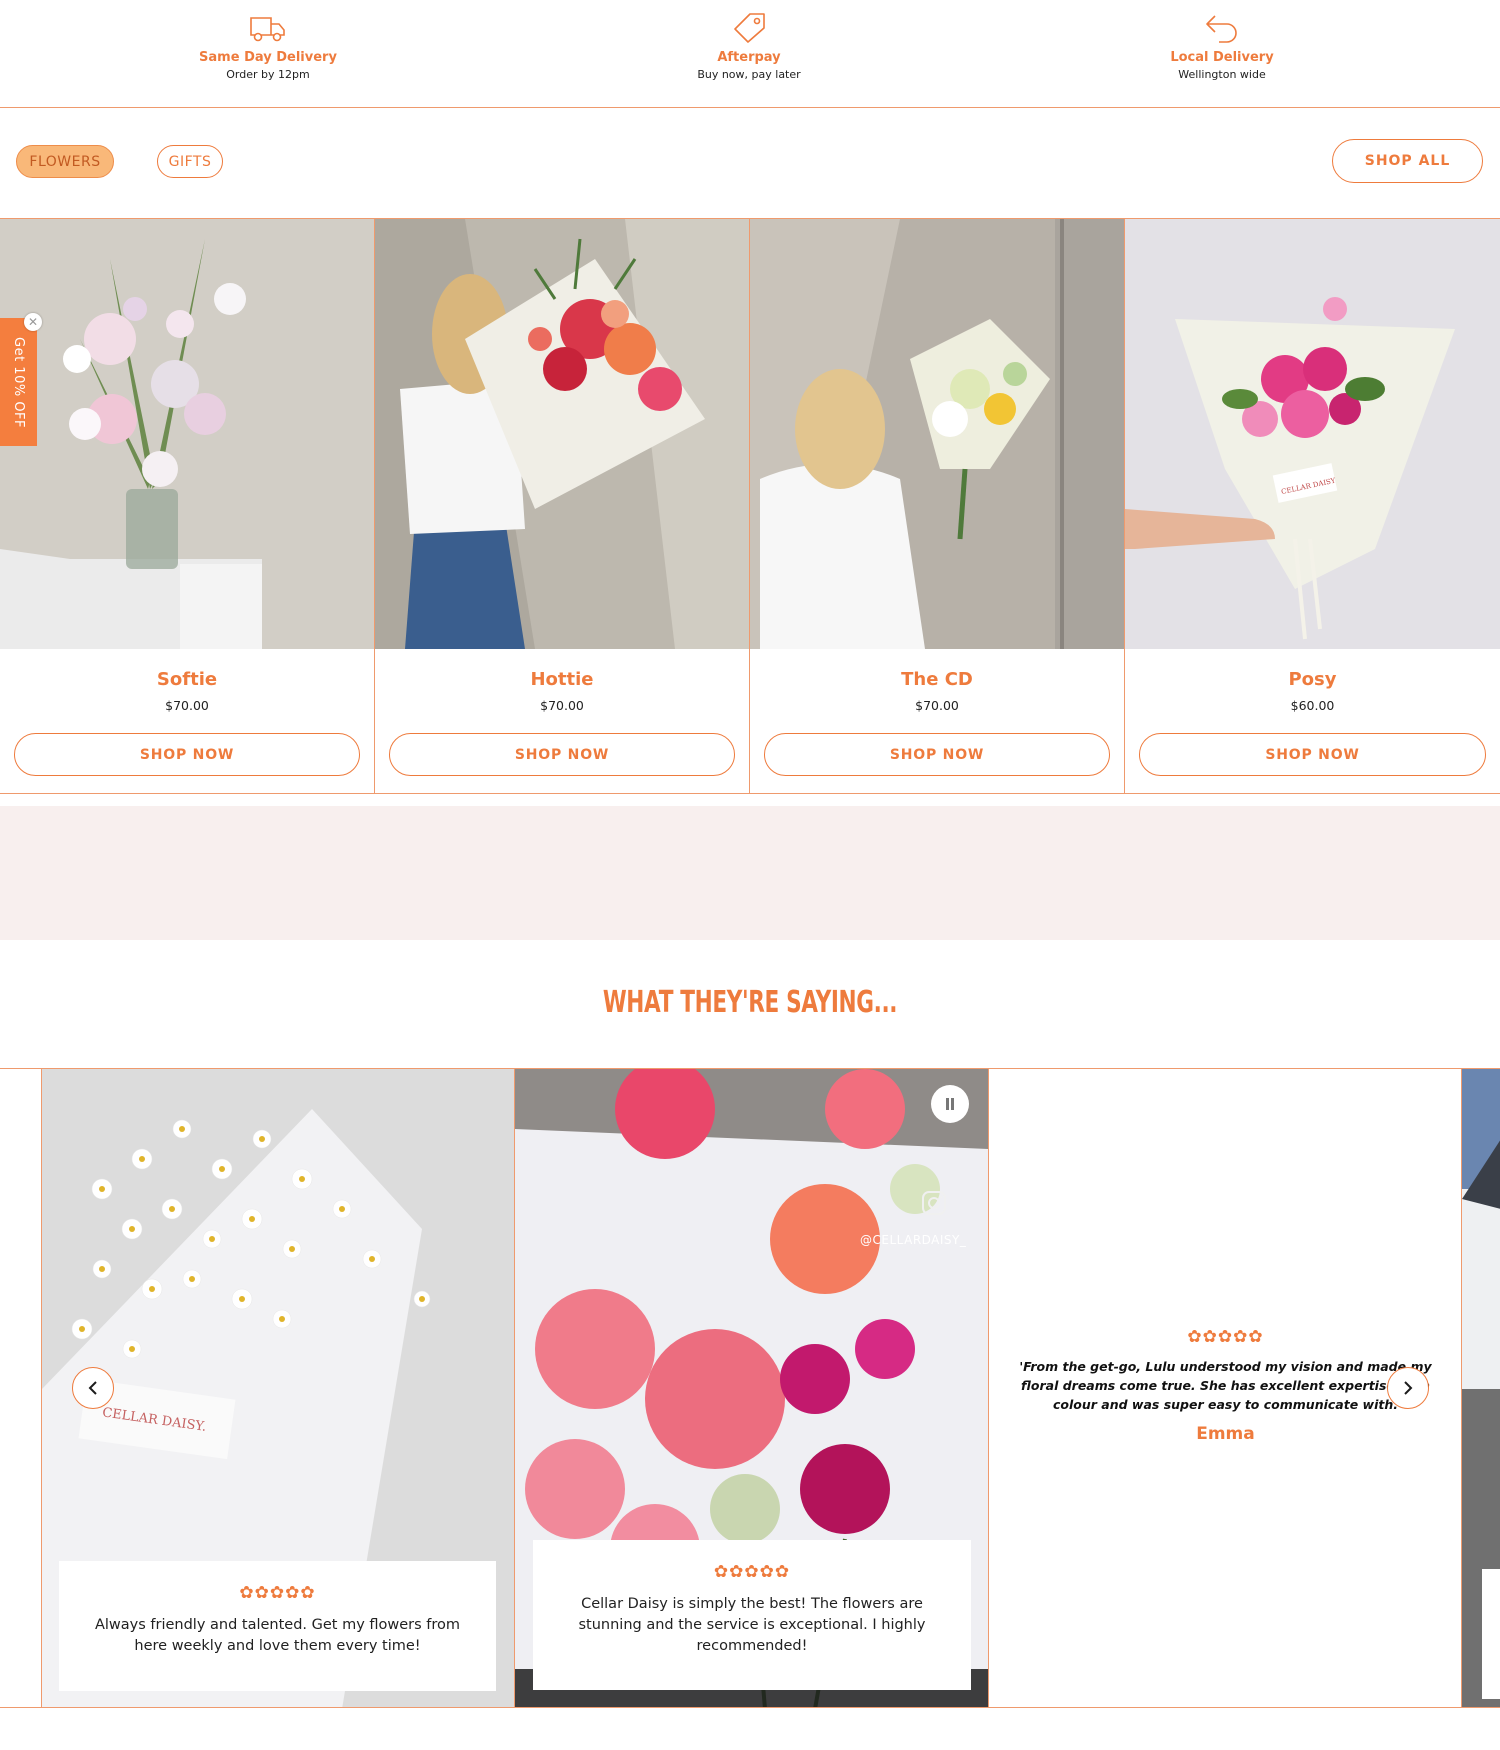 The height and width of the screenshot is (1750, 1500). I want to click on discount-label: Get 10% OFF, so click(19, 382).